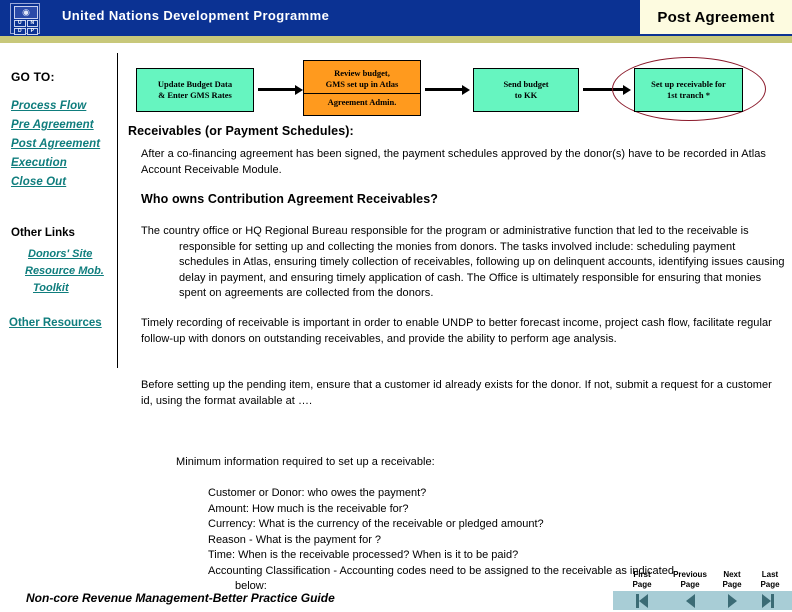 This screenshot has height=612, width=792. Describe the element at coordinates (770, 574) in the screenshot. I see `last-page-caption-line1: Last` at that location.